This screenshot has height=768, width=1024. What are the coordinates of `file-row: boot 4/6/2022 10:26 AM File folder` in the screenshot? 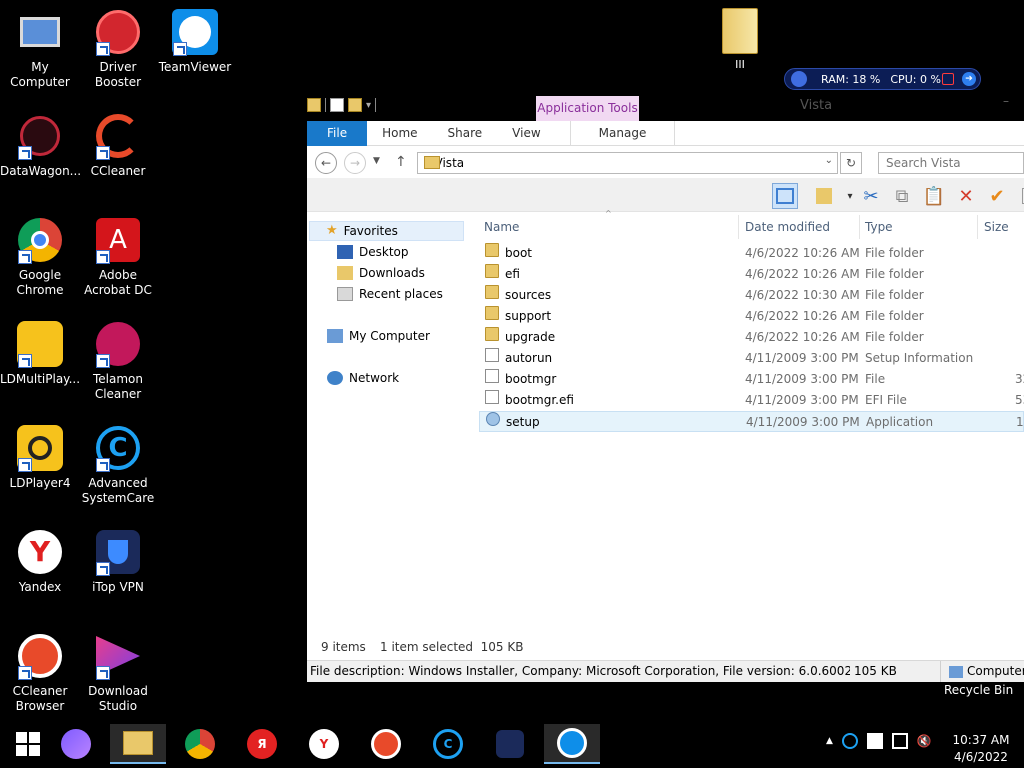 It's located at (751, 253).